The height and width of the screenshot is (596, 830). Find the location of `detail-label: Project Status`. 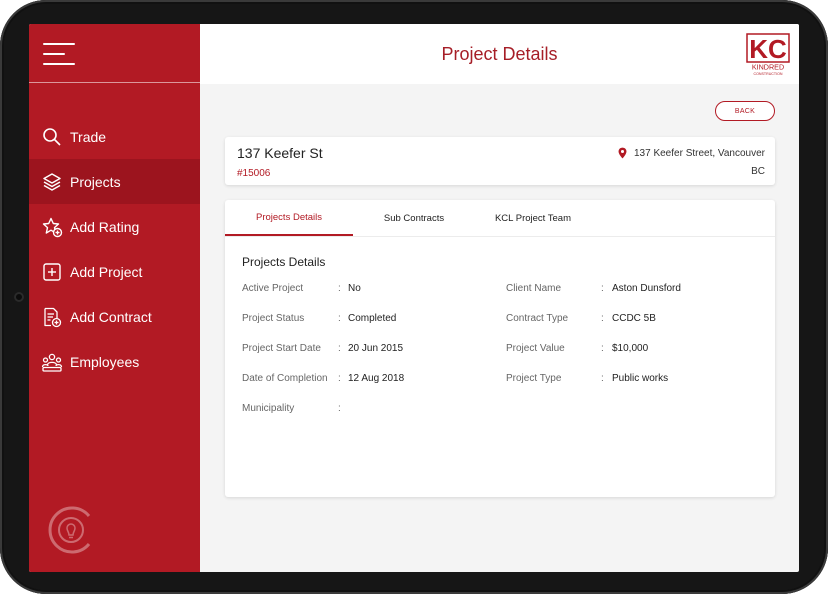

detail-label: Project Status is located at coordinates (273, 318).